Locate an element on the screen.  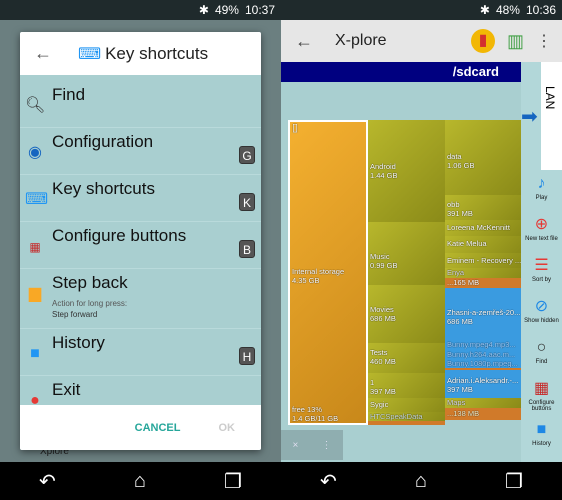
tm-data: data 1.06 GB is located at coordinates (483, 157).